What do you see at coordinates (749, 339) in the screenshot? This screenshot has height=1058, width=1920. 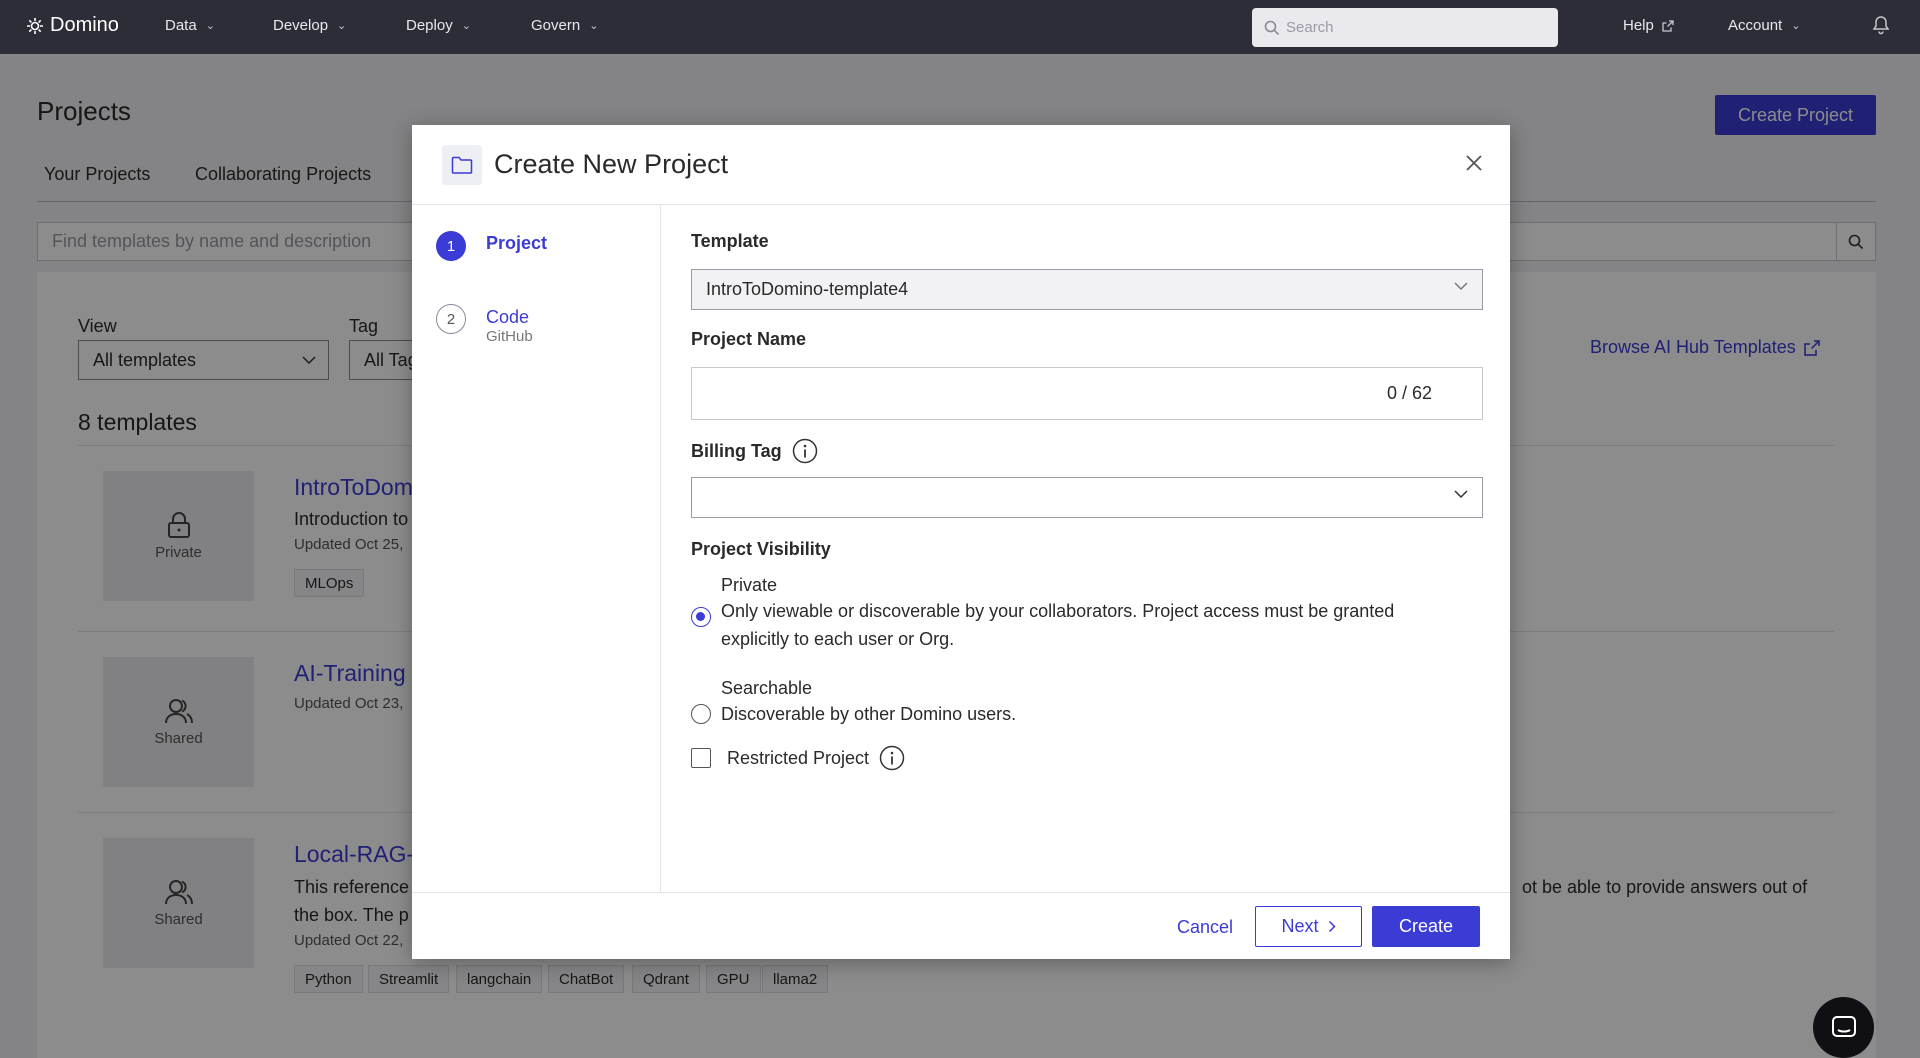 I see `project-name-label: Project Name` at bounding box center [749, 339].